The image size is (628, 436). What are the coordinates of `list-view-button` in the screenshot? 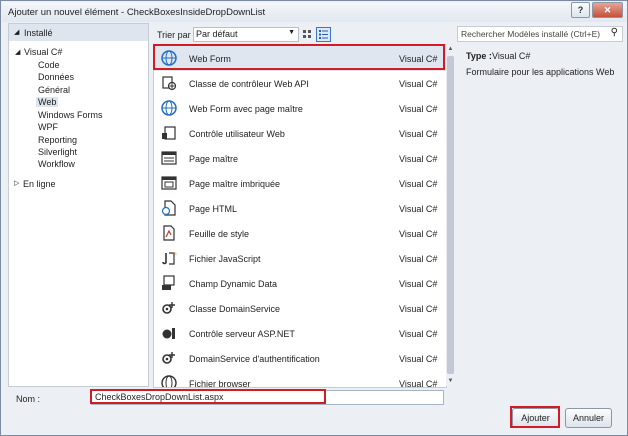 It's located at (323, 34).